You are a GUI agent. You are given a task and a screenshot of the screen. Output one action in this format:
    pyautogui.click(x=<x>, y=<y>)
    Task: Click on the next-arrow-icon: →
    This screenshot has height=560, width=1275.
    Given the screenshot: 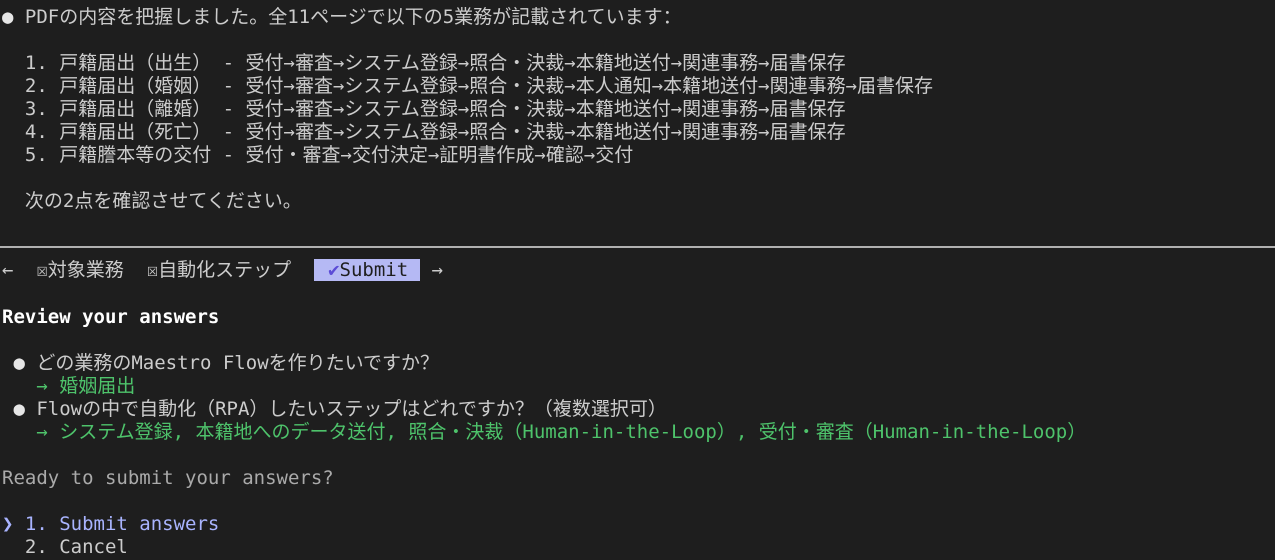 What is the action you would take?
    pyautogui.click(x=437, y=270)
    